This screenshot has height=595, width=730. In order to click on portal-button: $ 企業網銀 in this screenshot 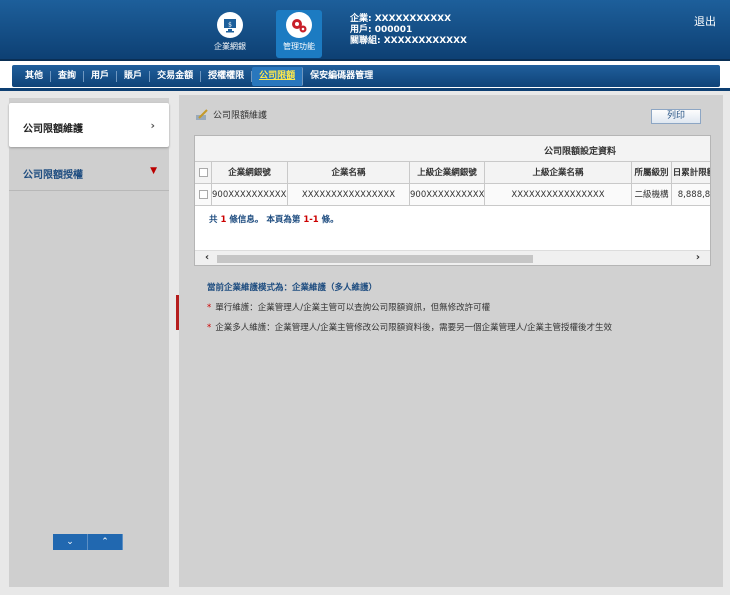, I will do `click(230, 34)`.